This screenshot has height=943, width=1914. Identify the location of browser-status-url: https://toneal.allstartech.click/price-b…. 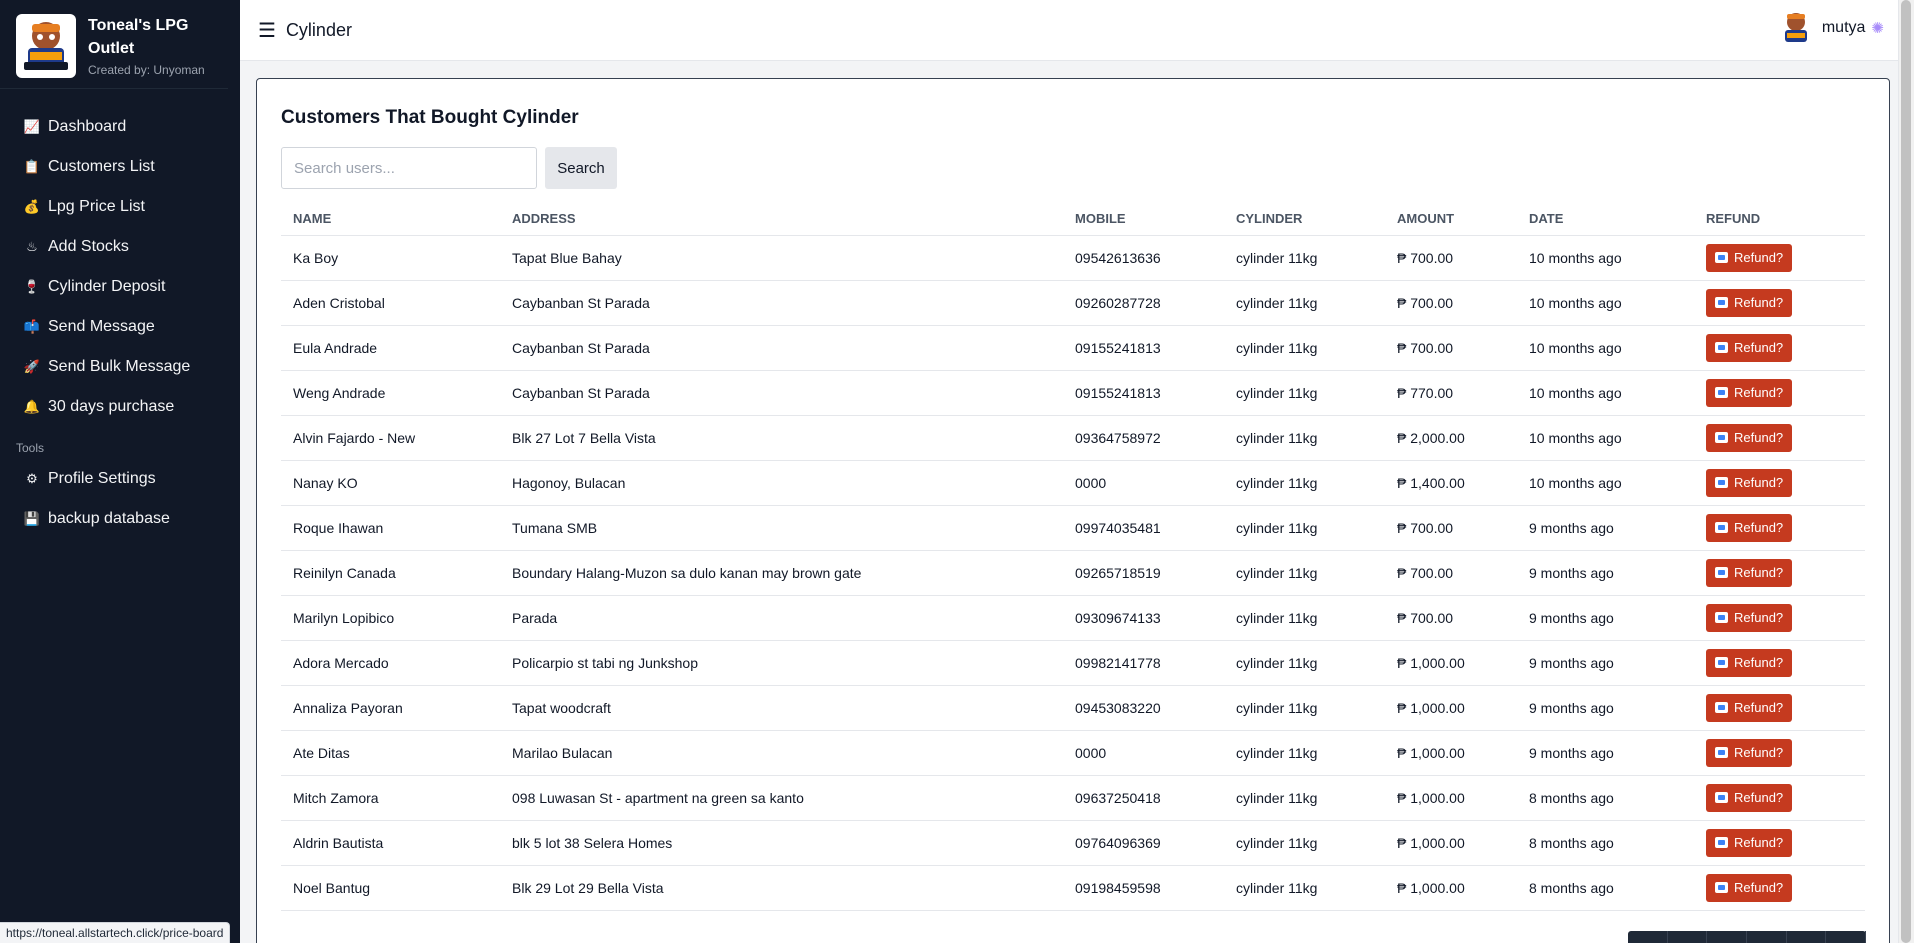
(115, 932).